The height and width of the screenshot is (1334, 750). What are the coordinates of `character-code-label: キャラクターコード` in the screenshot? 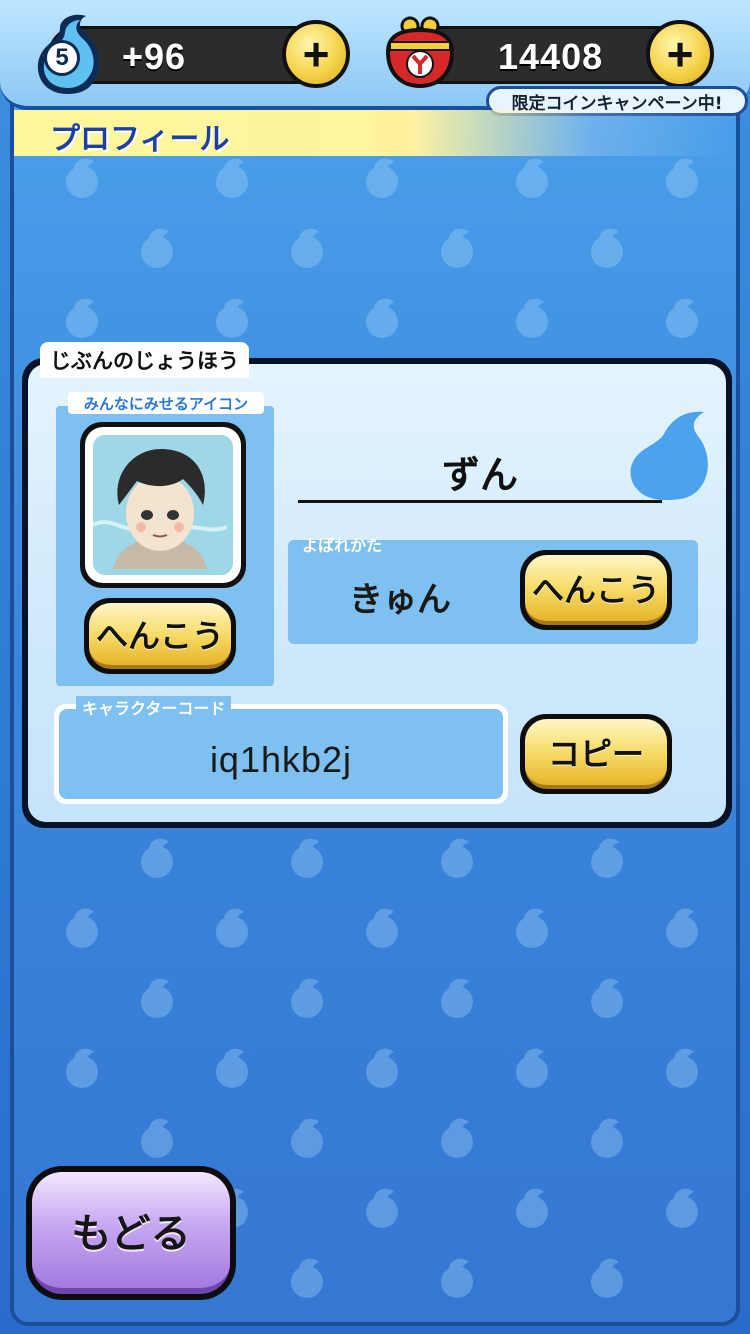 It's located at (154, 707).